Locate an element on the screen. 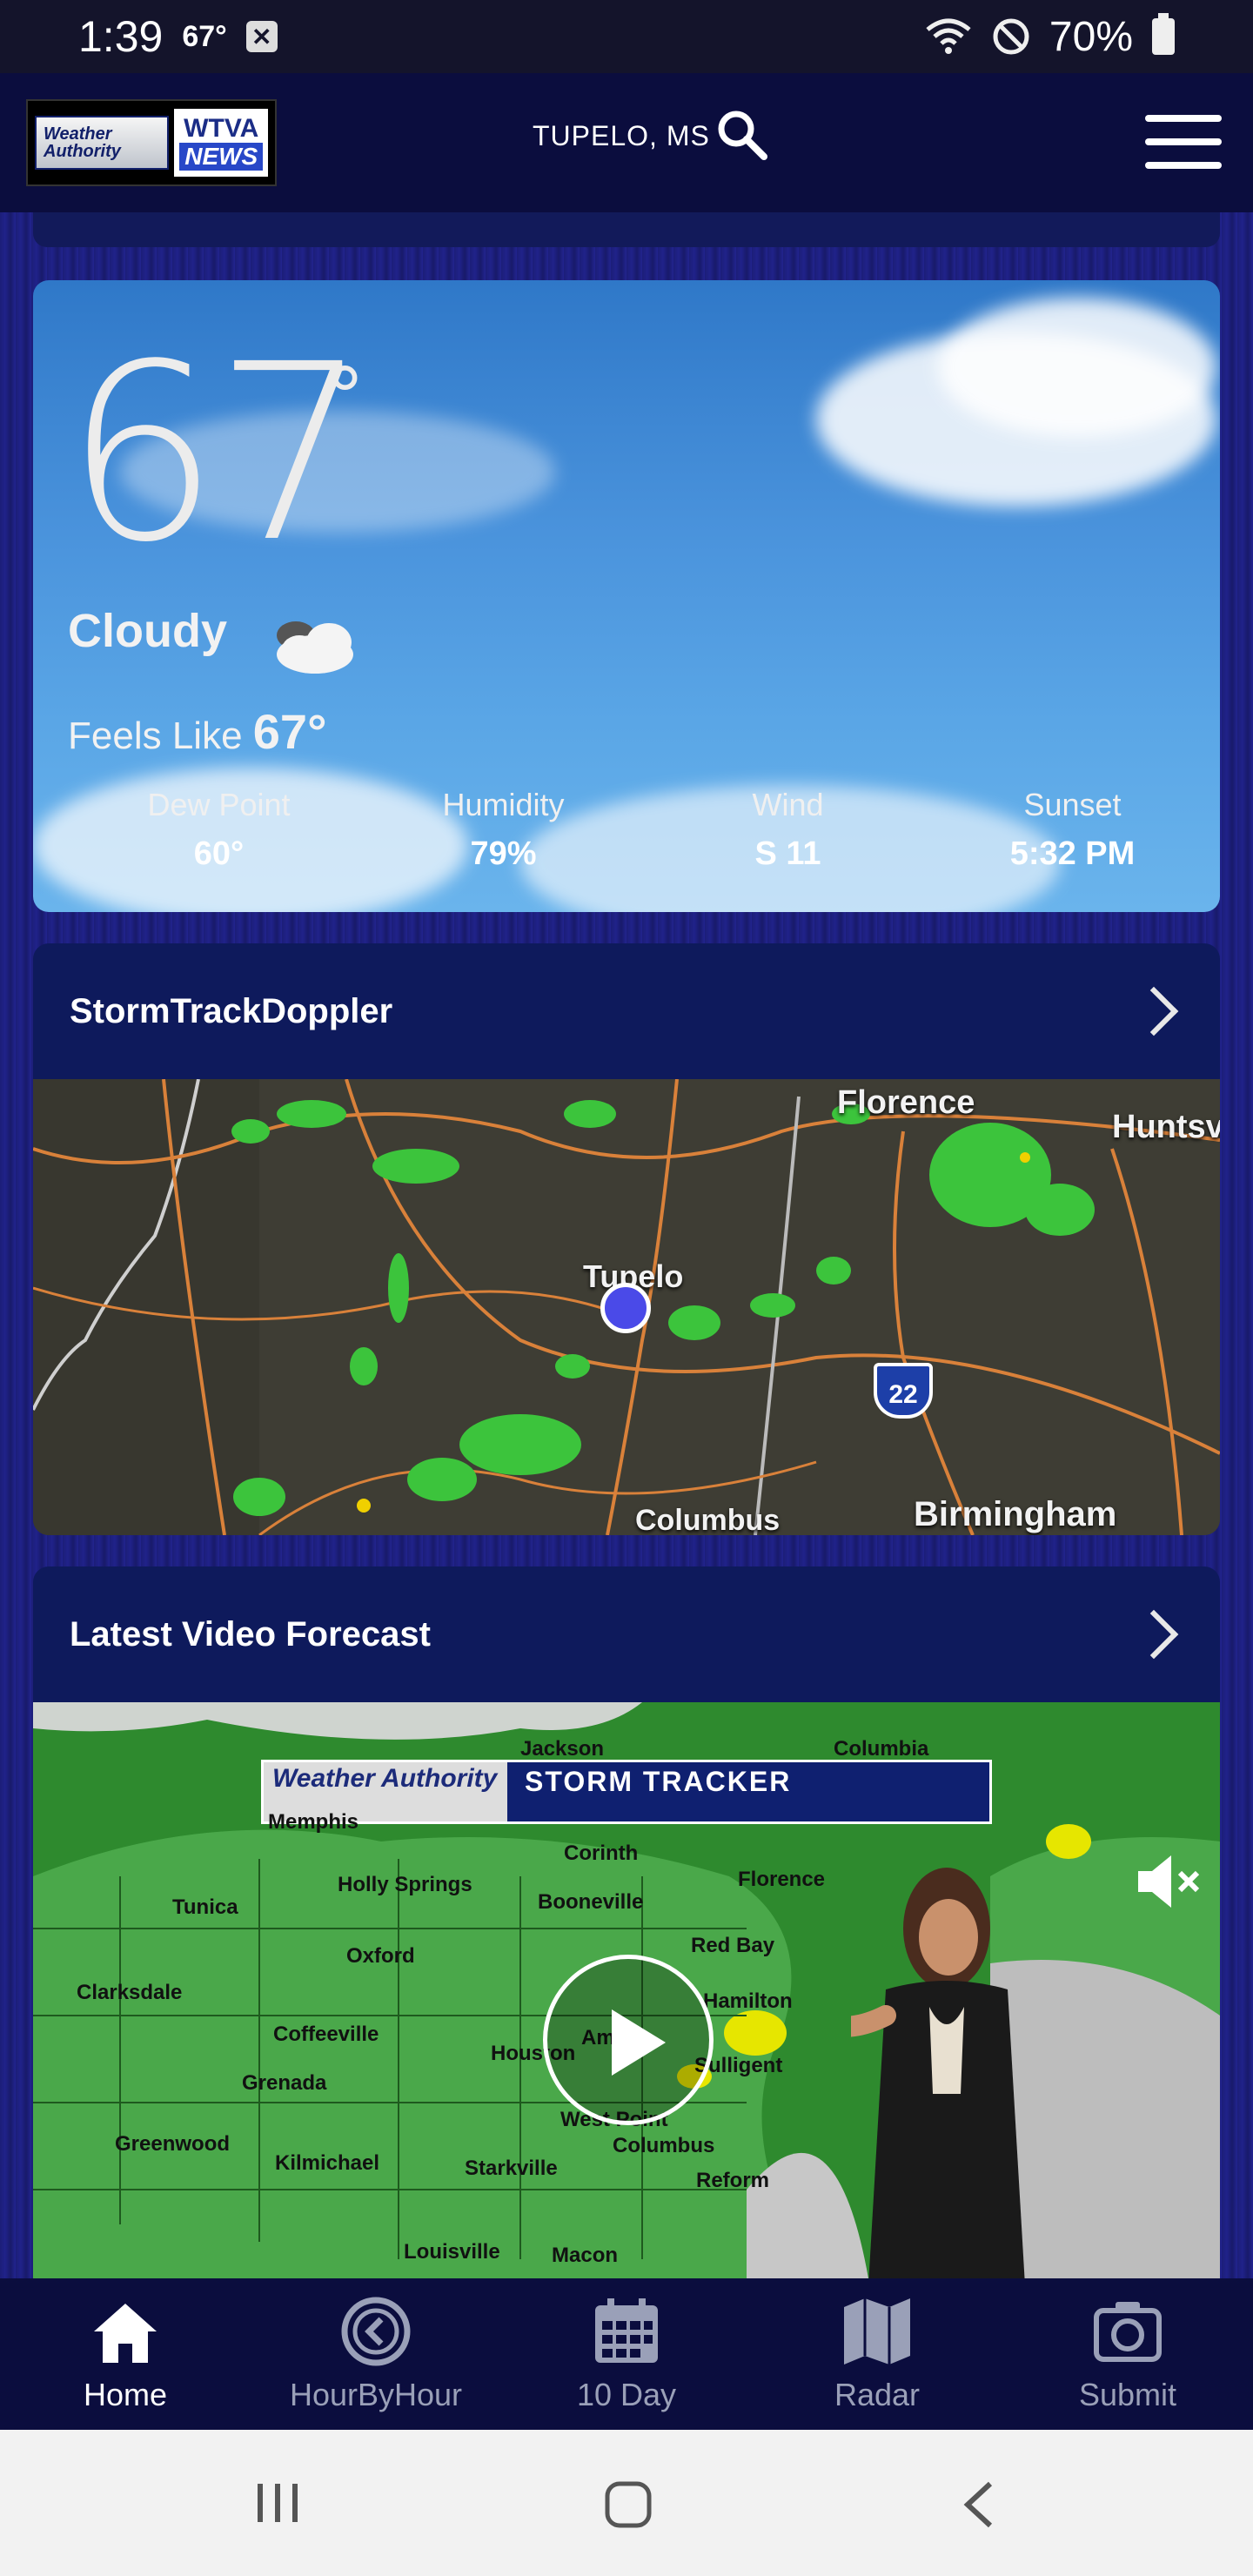 The image size is (1253, 2576). sky-cloud is located at coordinates (1077, 367).